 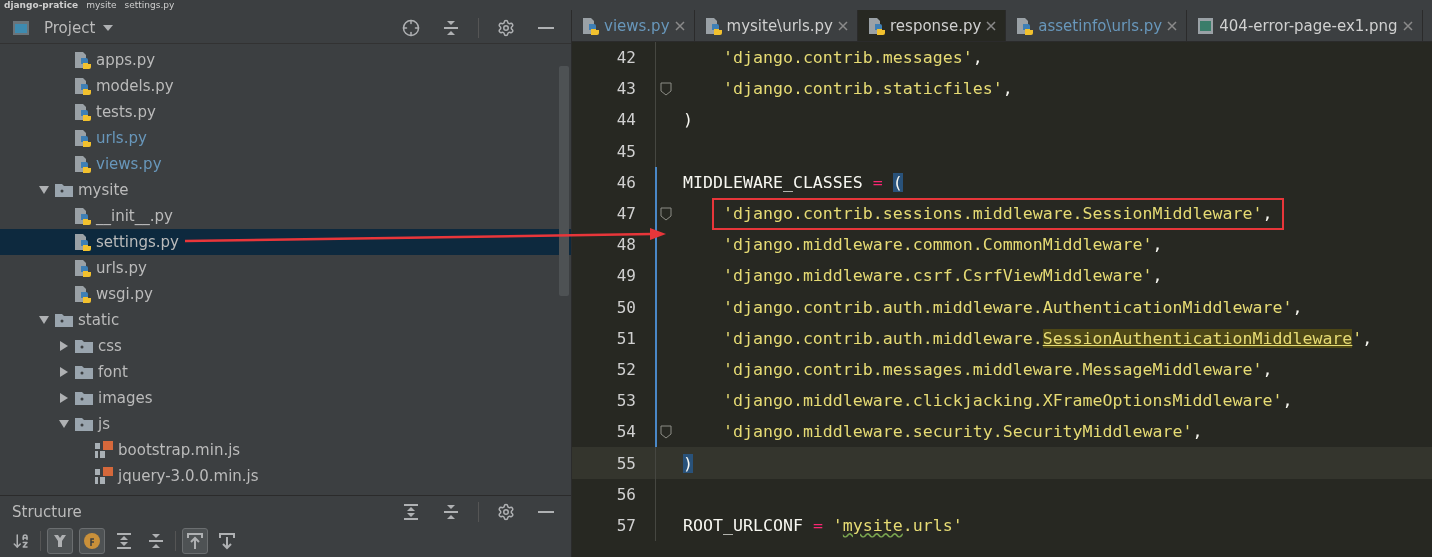 What do you see at coordinates (137, 242) in the screenshot?
I see `file-name: settings.py` at bounding box center [137, 242].